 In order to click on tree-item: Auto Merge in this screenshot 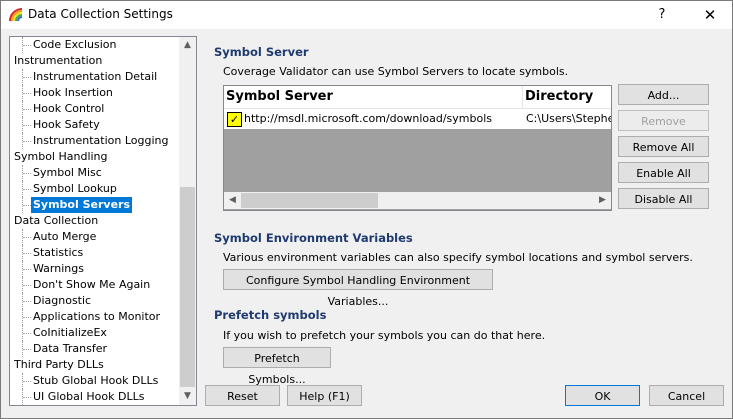, I will do `click(94, 237)`.